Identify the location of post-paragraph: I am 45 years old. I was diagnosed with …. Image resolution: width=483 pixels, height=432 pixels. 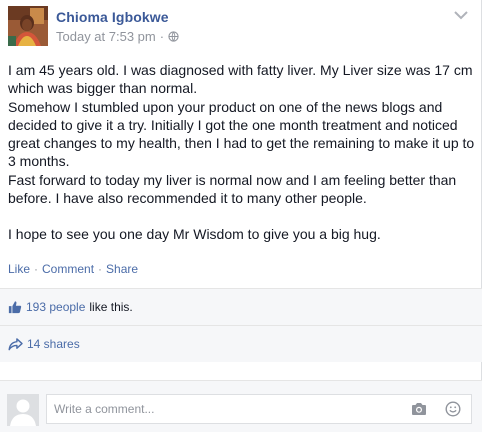
(240, 79).